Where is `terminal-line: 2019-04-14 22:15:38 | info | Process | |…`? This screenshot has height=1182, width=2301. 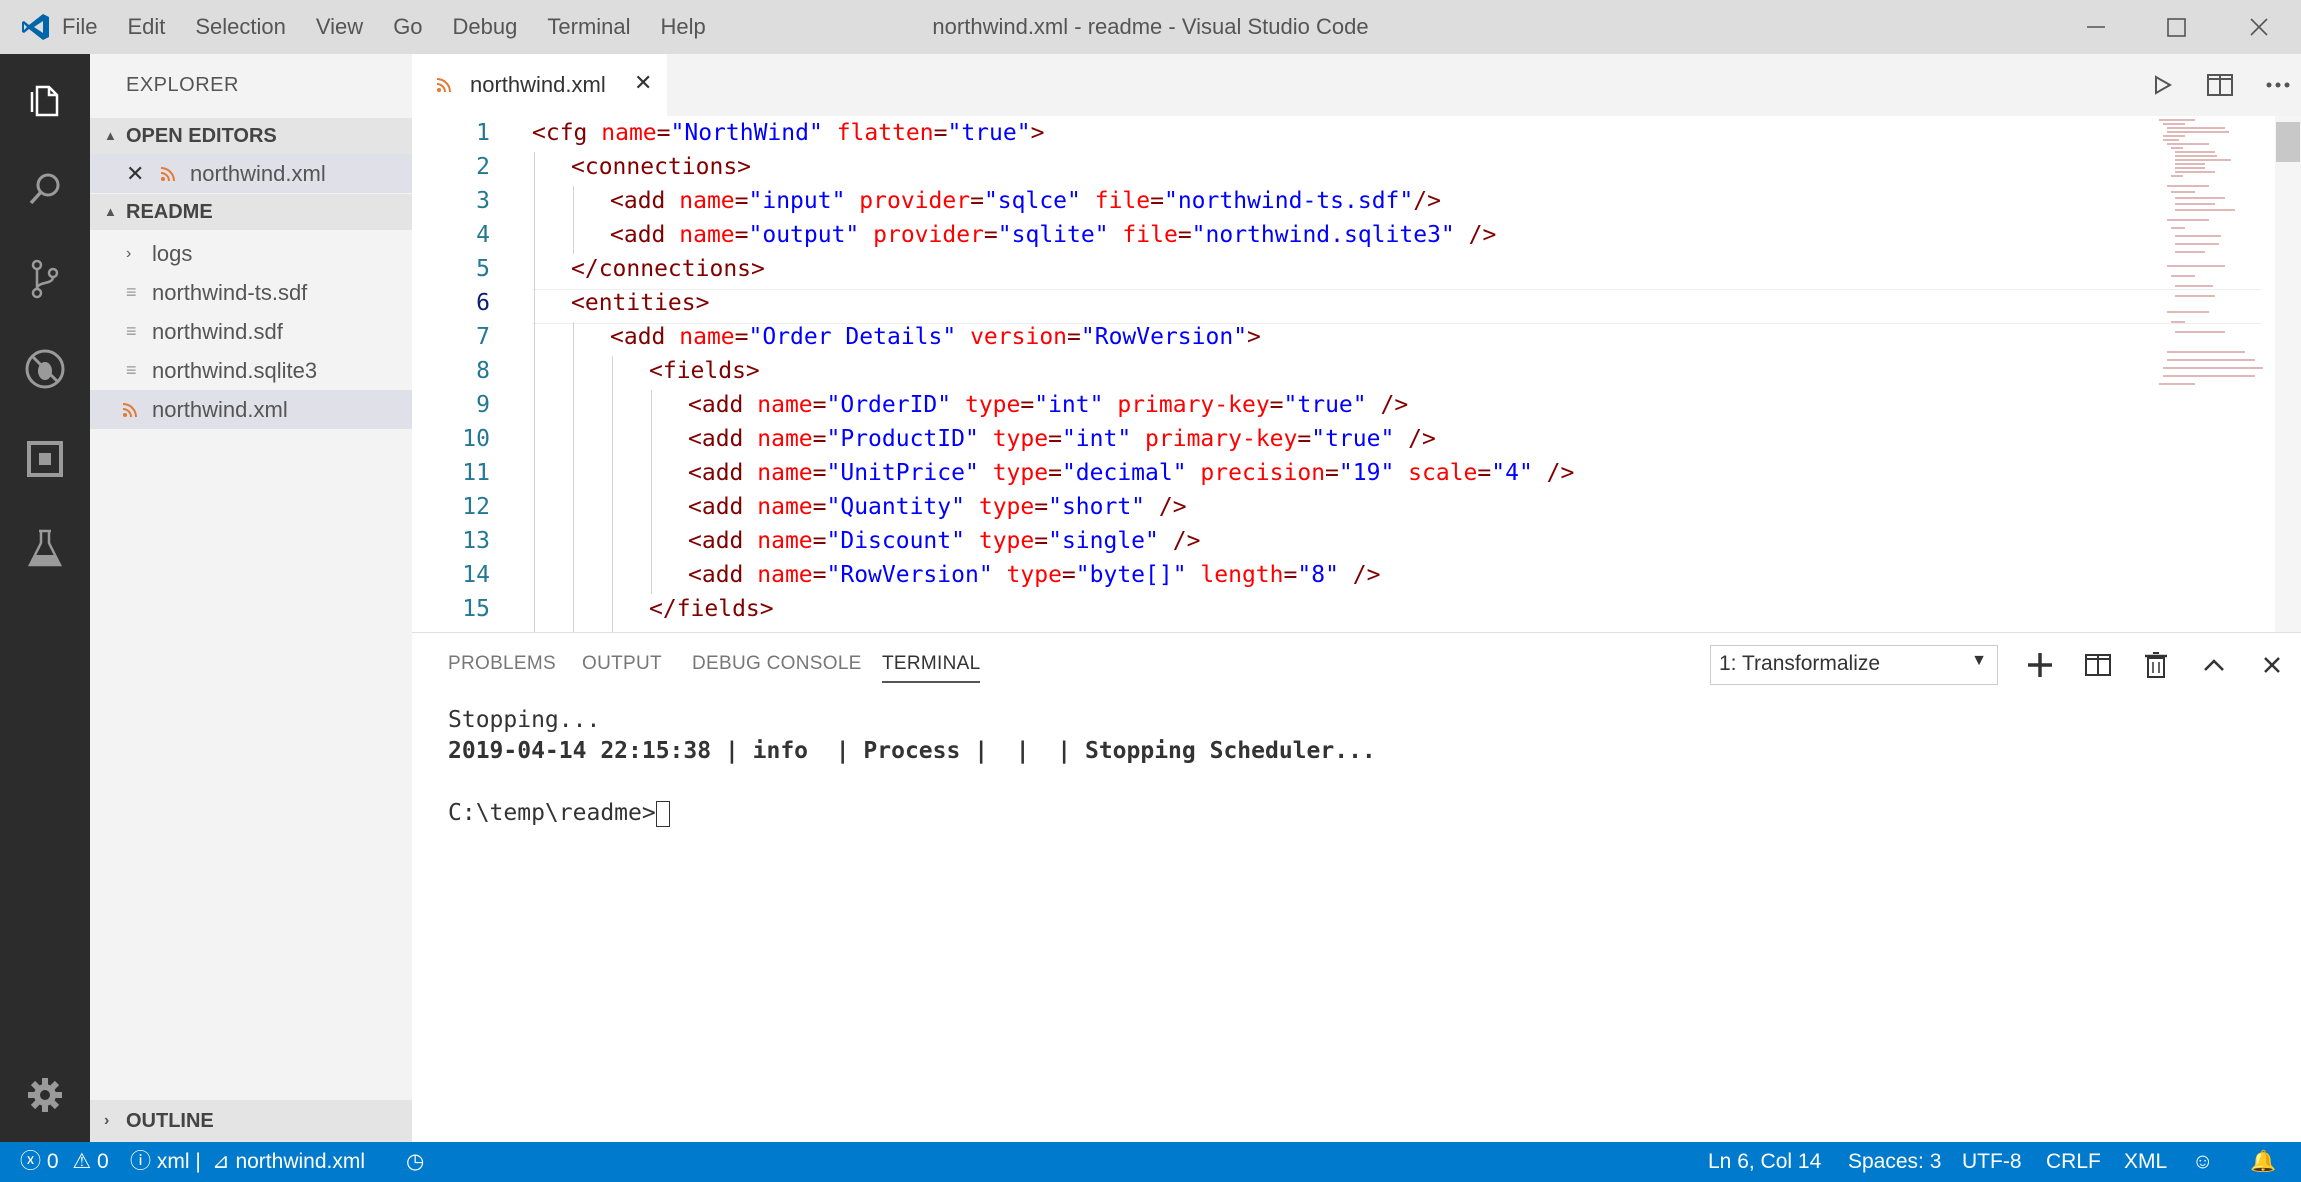
terminal-line: 2019-04-14 22:15:38 | info | Process | |… is located at coordinates (912, 751).